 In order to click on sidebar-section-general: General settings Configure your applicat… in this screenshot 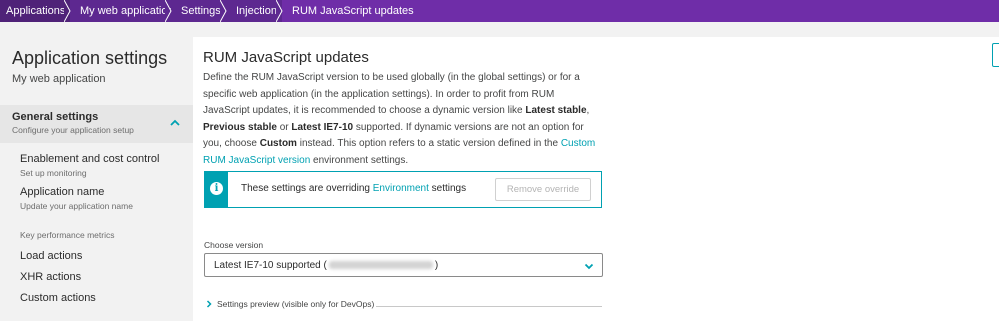, I will do `click(96, 124)`.